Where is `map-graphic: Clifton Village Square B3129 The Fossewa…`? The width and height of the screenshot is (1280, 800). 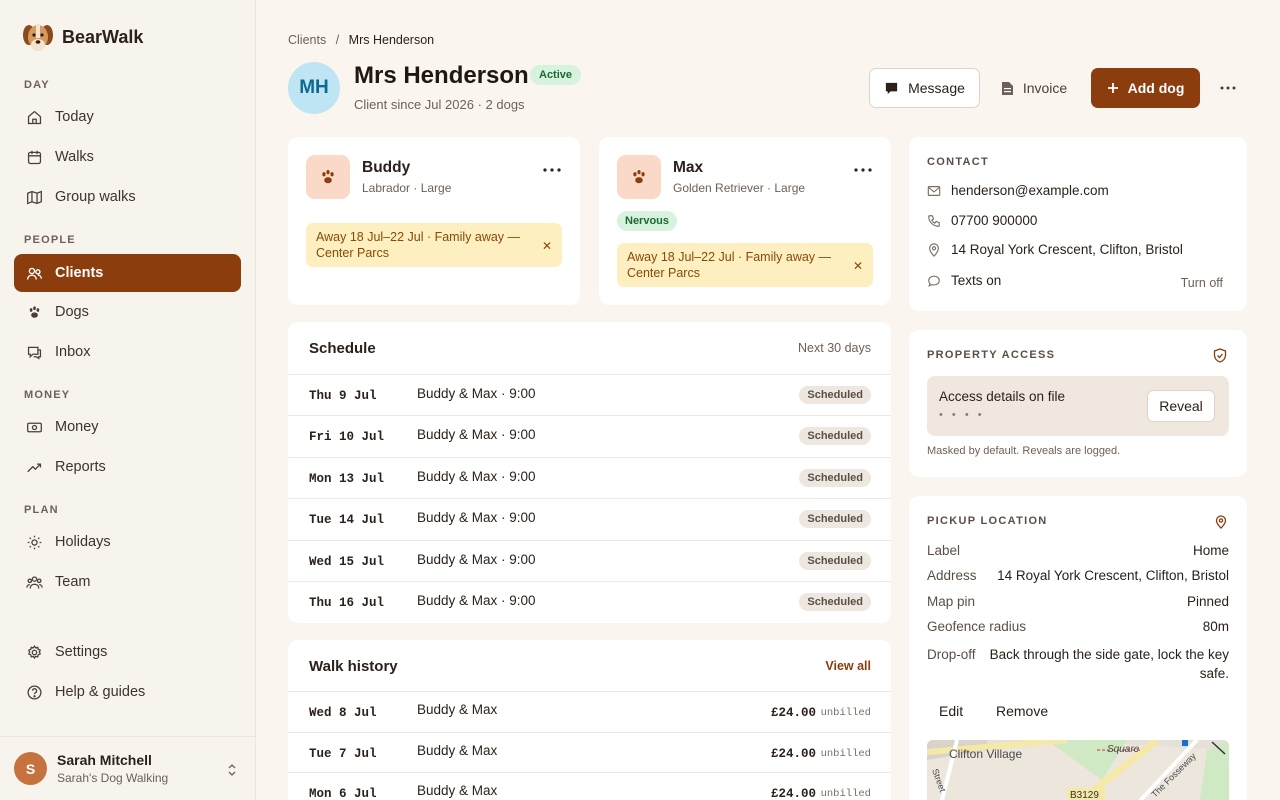 map-graphic: Clifton Village Square B3129 The Fossewa… is located at coordinates (1078, 770).